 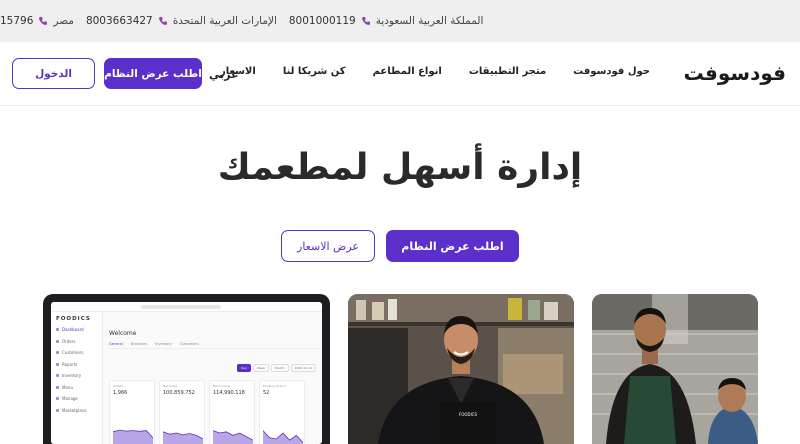 I want to click on logo: فودسوفت, so click(x=735, y=73).